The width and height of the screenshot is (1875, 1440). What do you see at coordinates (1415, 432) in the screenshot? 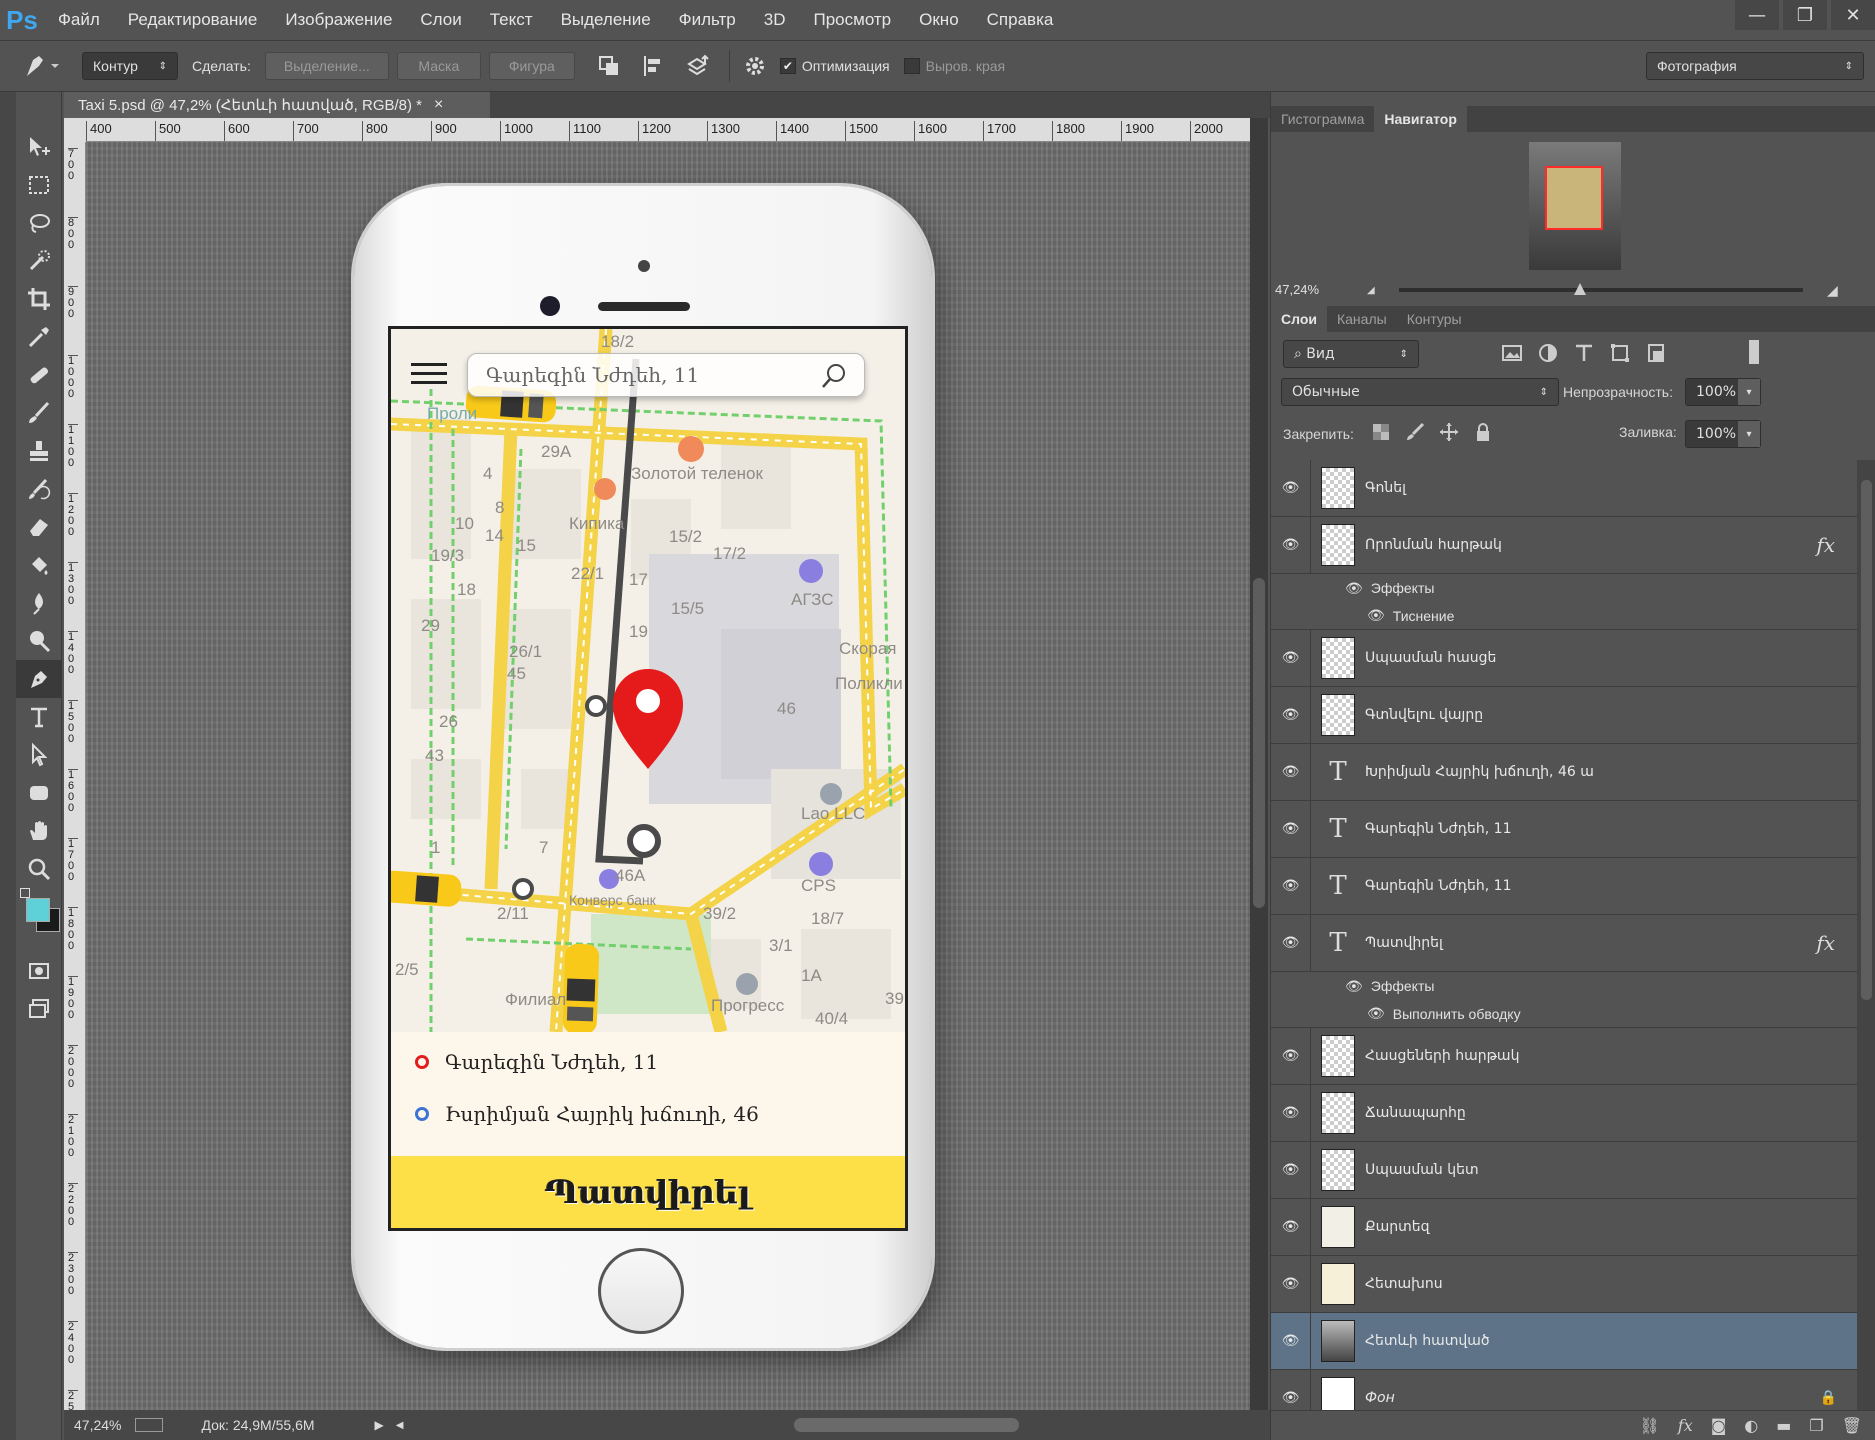
I see `lock-brush-icon` at bounding box center [1415, 432].